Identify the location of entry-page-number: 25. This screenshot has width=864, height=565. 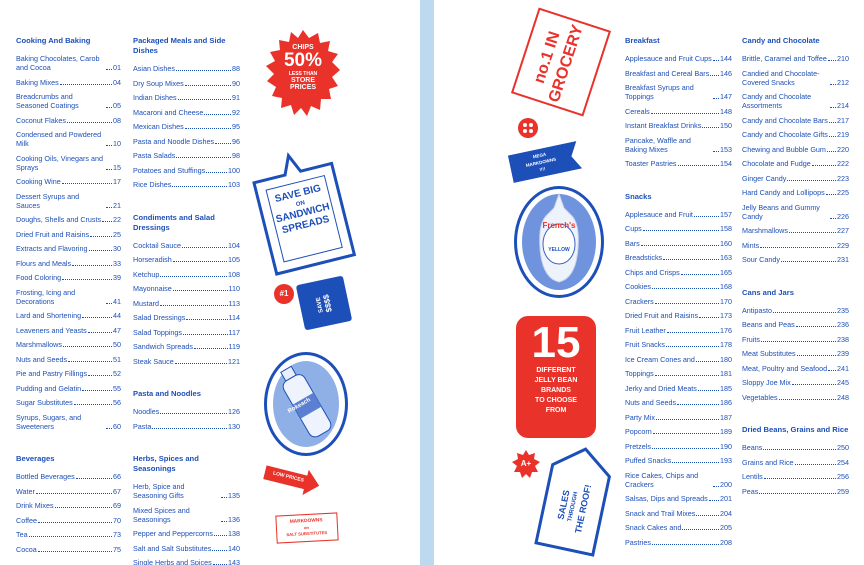
(117, 234).